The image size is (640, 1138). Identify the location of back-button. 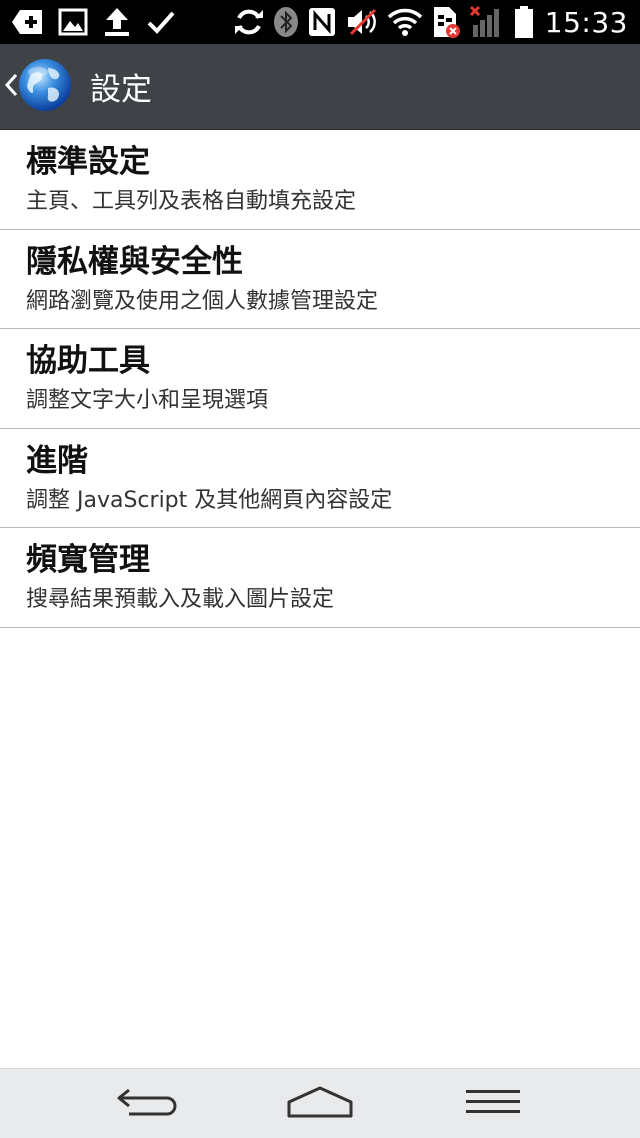
(147, 1104).